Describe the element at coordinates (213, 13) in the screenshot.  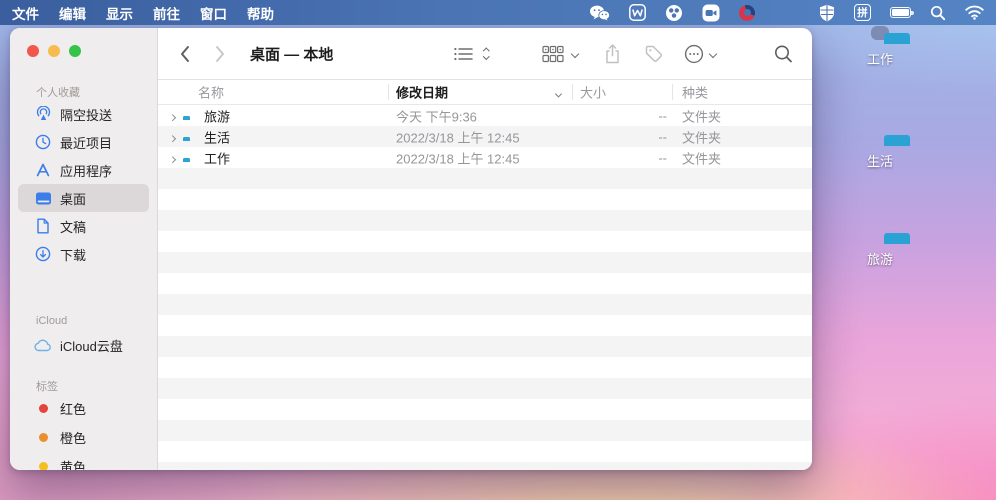
I see `menu-window: 窗口` at that location.